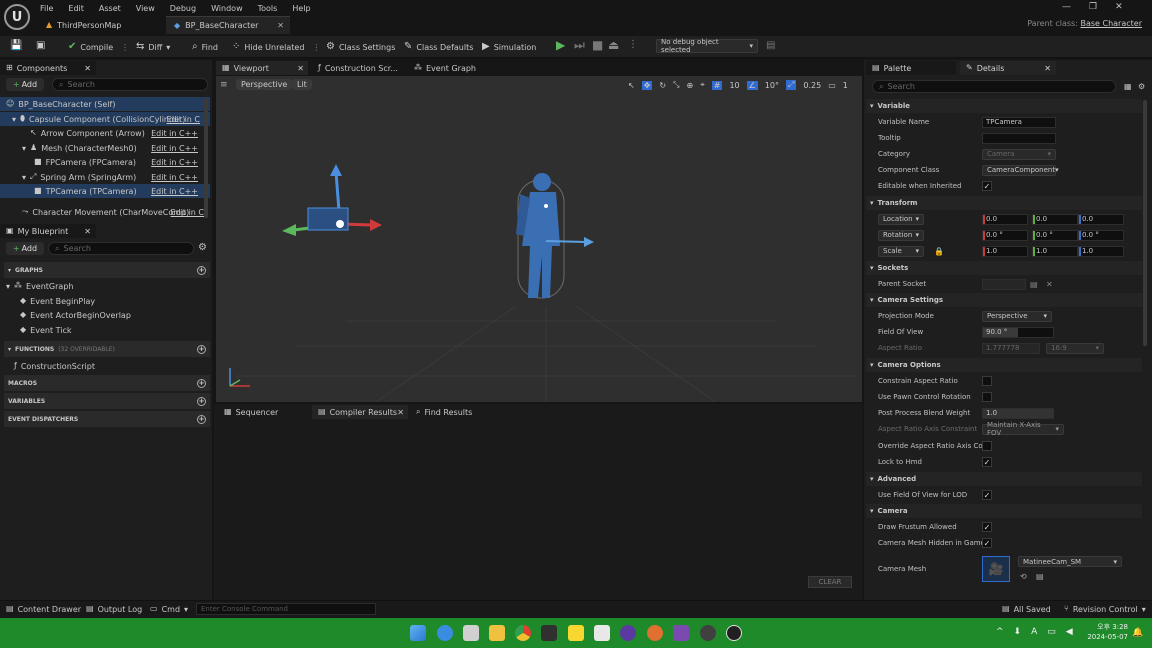 Image resolution: width=1152 pixels, height=648 pixels. I want to click on simulation-button: ▶ Simulation, so click(509, 47).